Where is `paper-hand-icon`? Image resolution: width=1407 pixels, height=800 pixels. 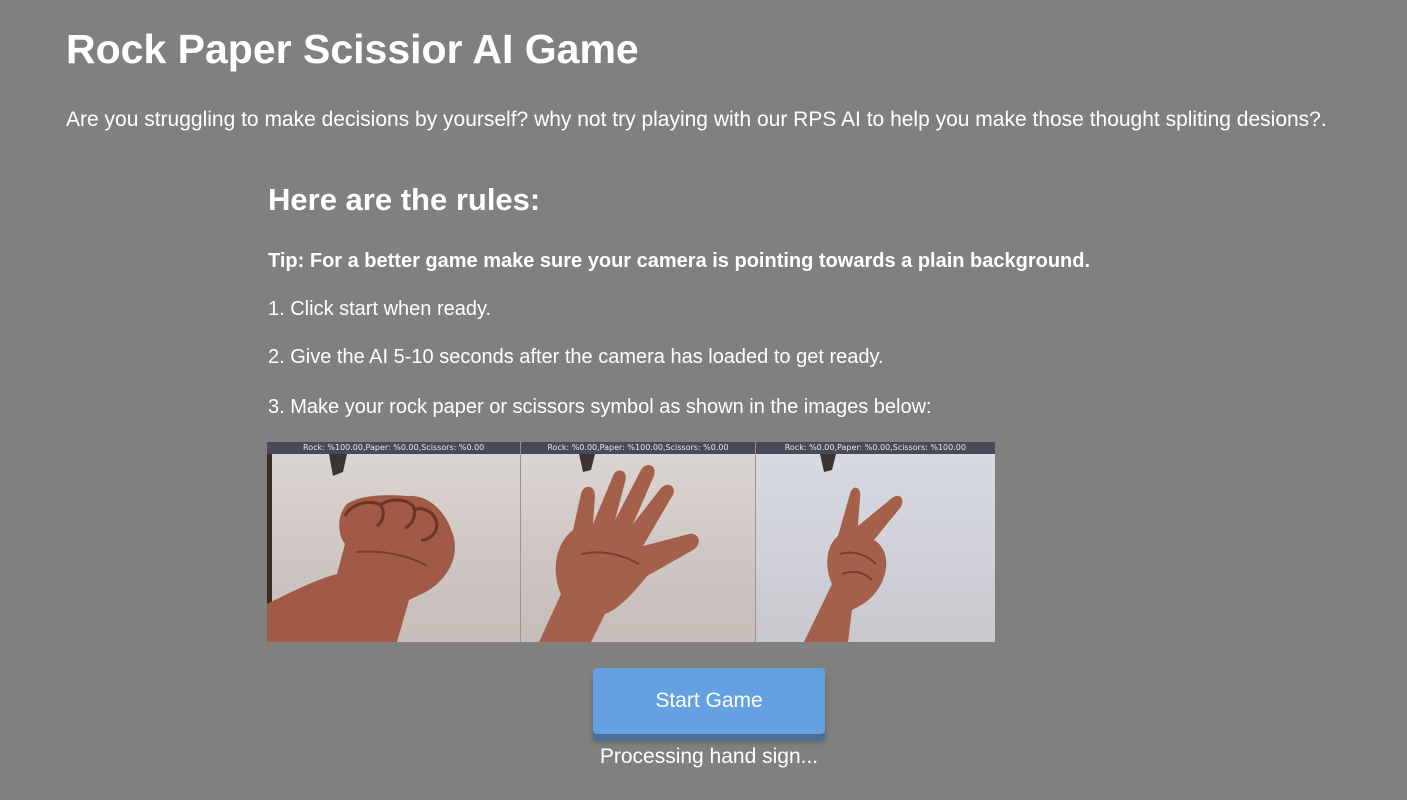 paper-hand-icon is located at coordinates (619, 548).